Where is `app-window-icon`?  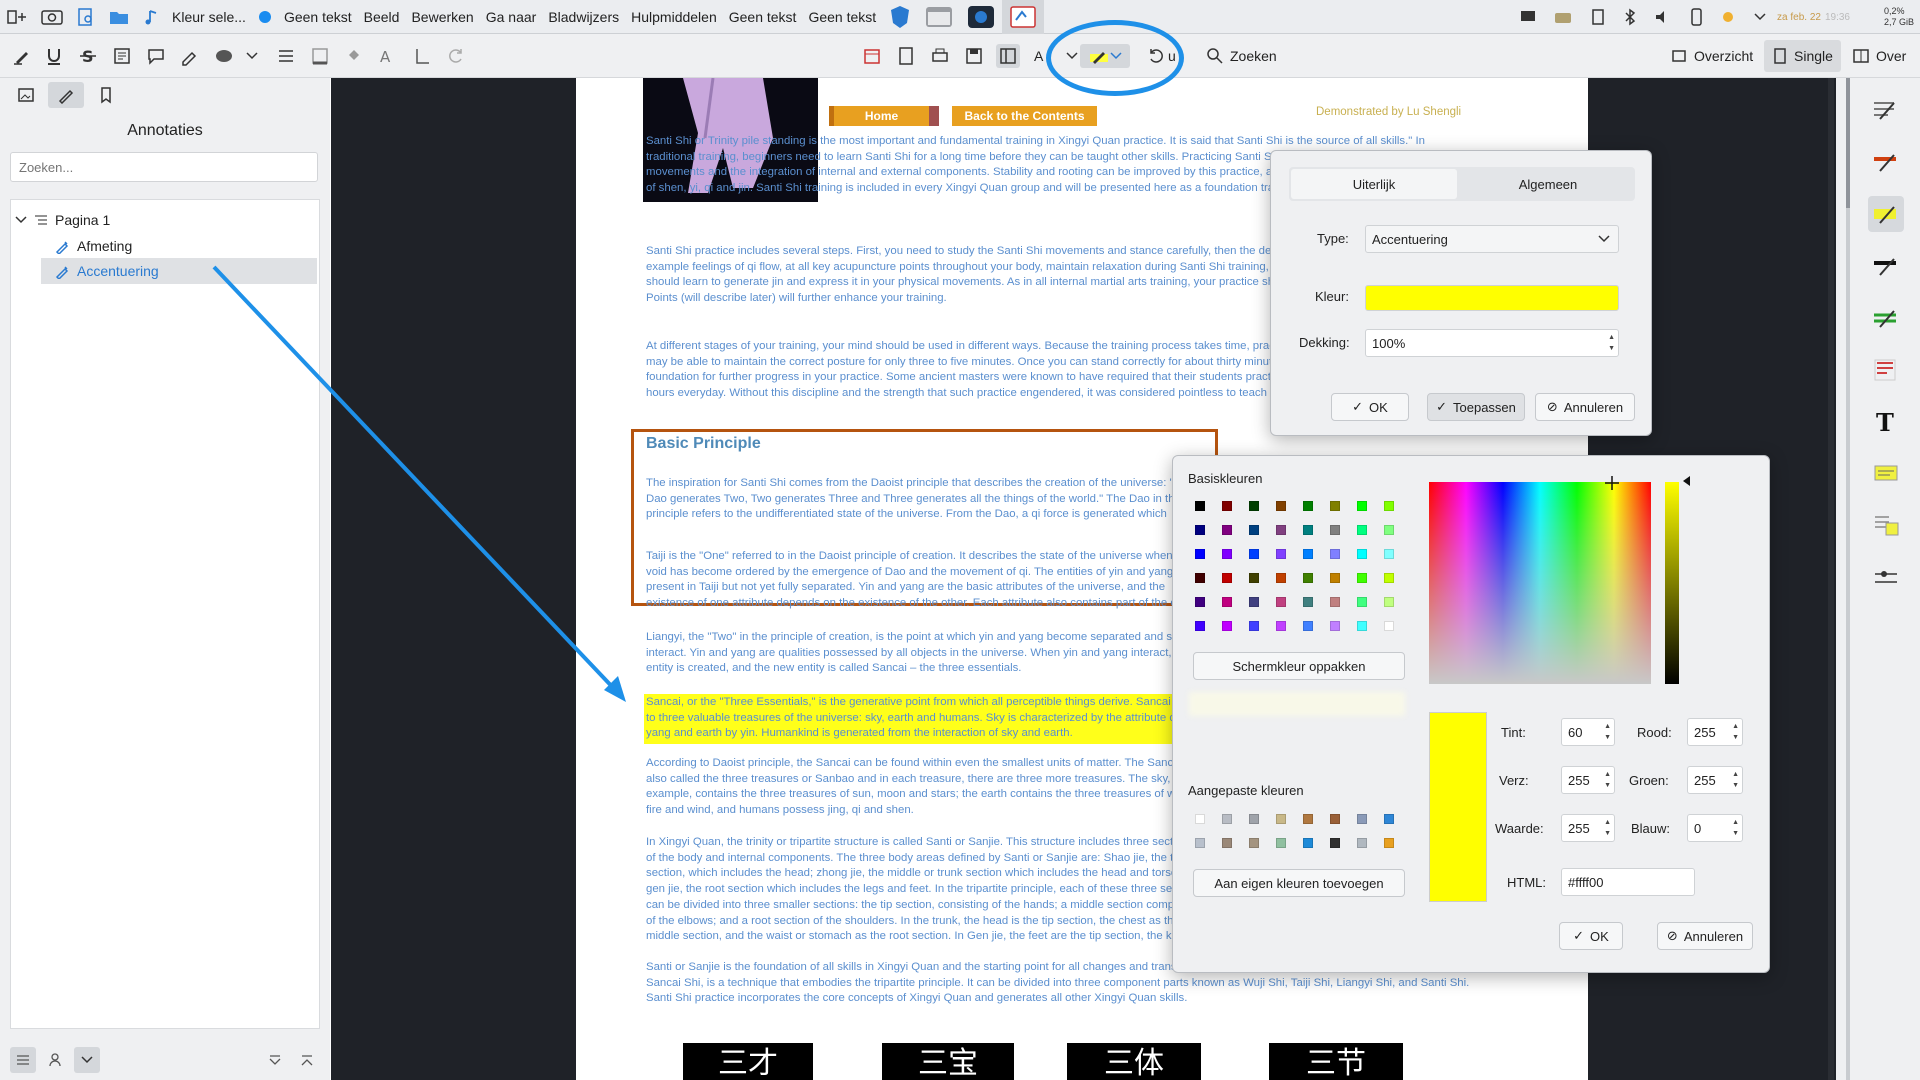 app-window-icon is located at coordinates (939, 17).